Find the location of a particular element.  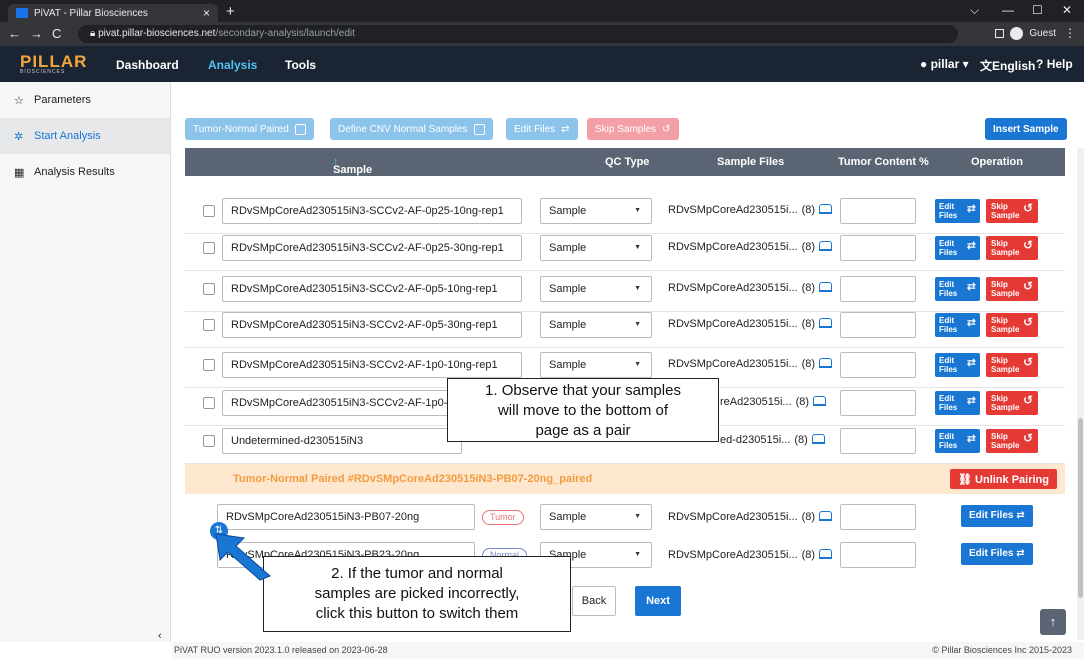

sample-name-input: Undetermined-d230515iN3 is located at coordinates (342, 441).